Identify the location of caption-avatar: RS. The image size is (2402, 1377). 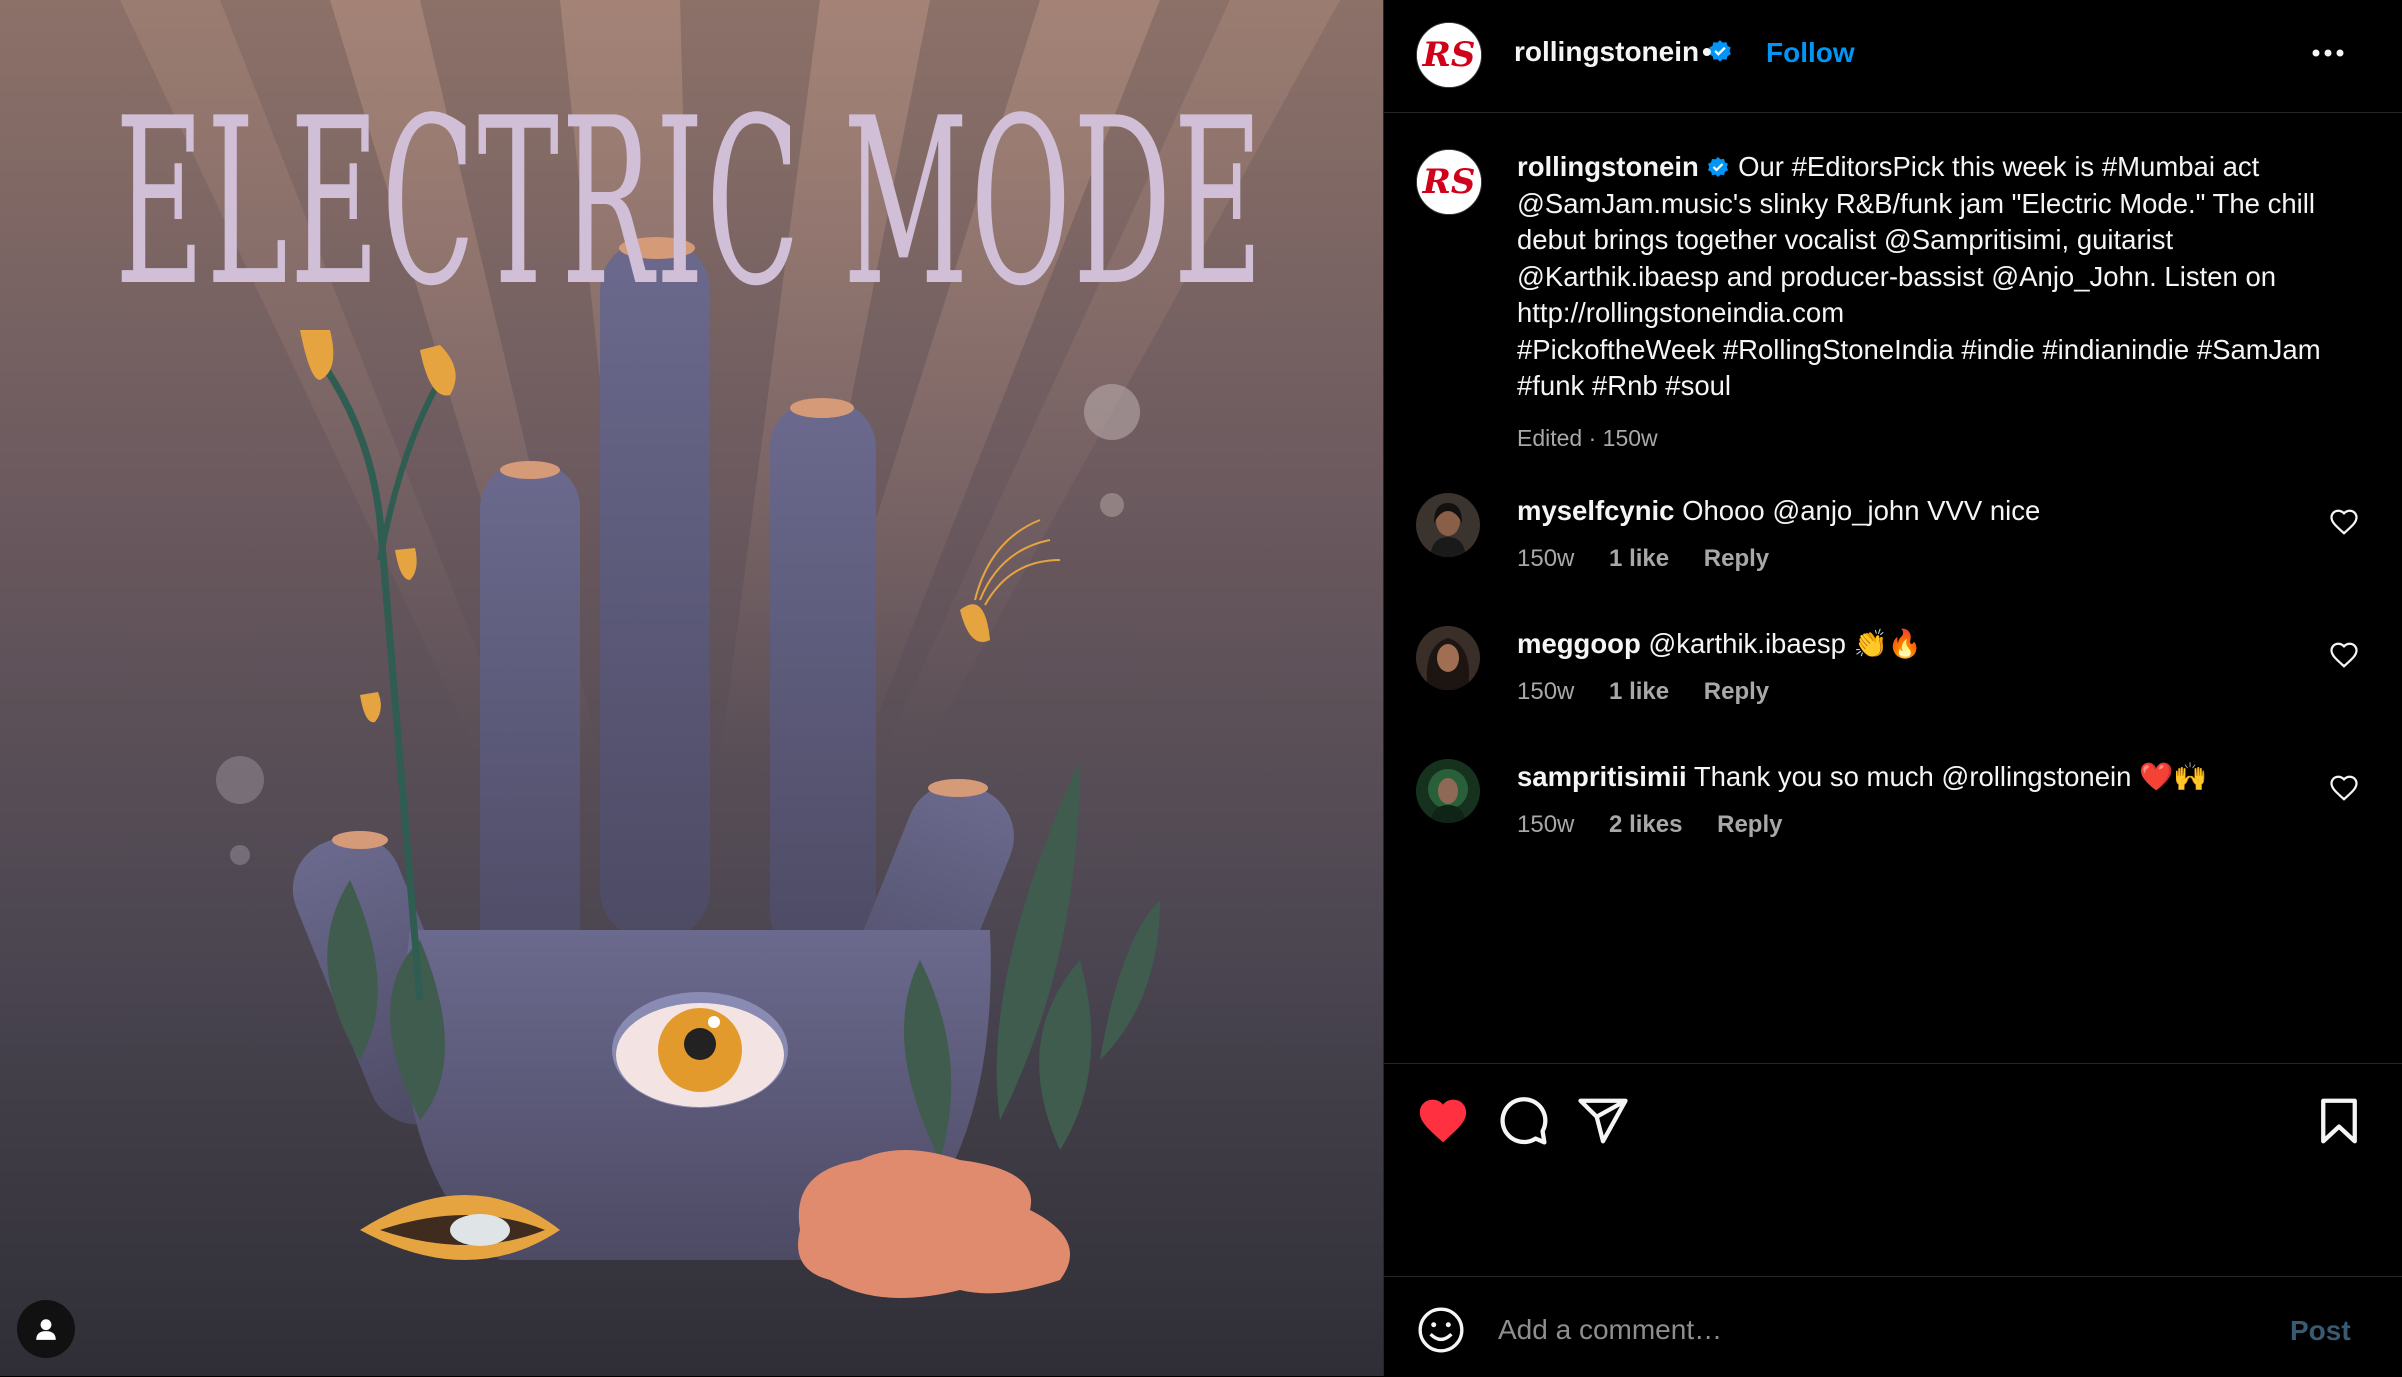
(1449, 182).